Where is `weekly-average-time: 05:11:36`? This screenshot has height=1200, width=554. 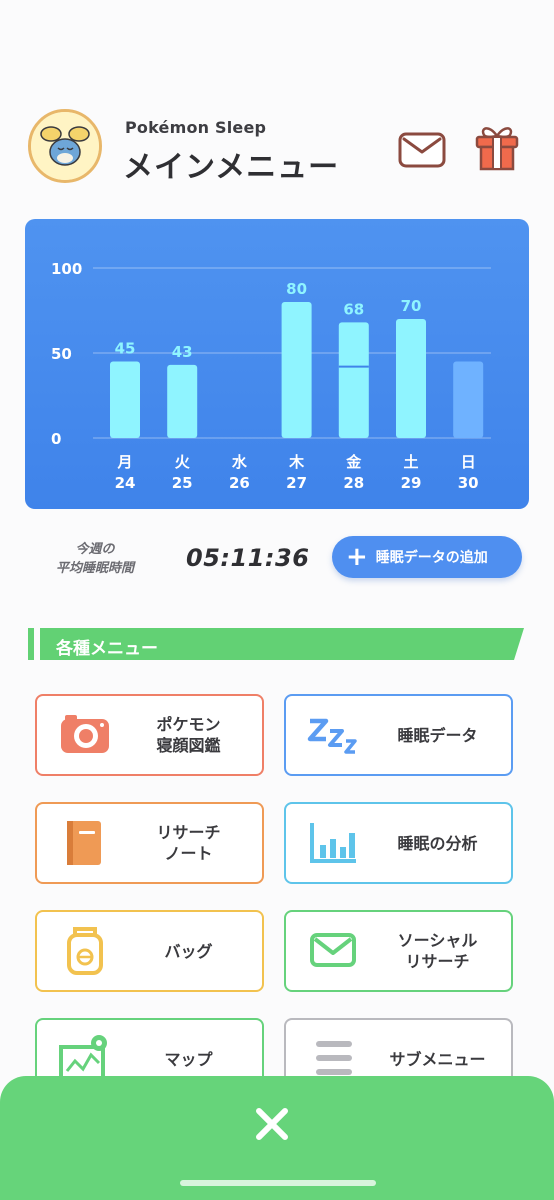 weekly-average-time: 05:11:36 is located at coordinates (248, 558).